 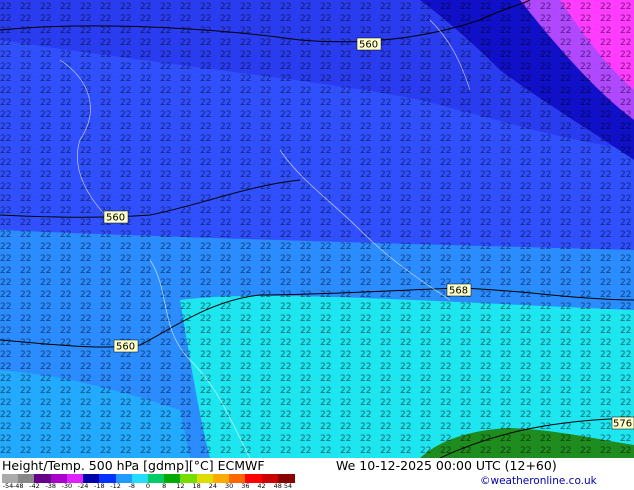 I want to click on scale-tick-label: -54, so click(x=8, y=486).